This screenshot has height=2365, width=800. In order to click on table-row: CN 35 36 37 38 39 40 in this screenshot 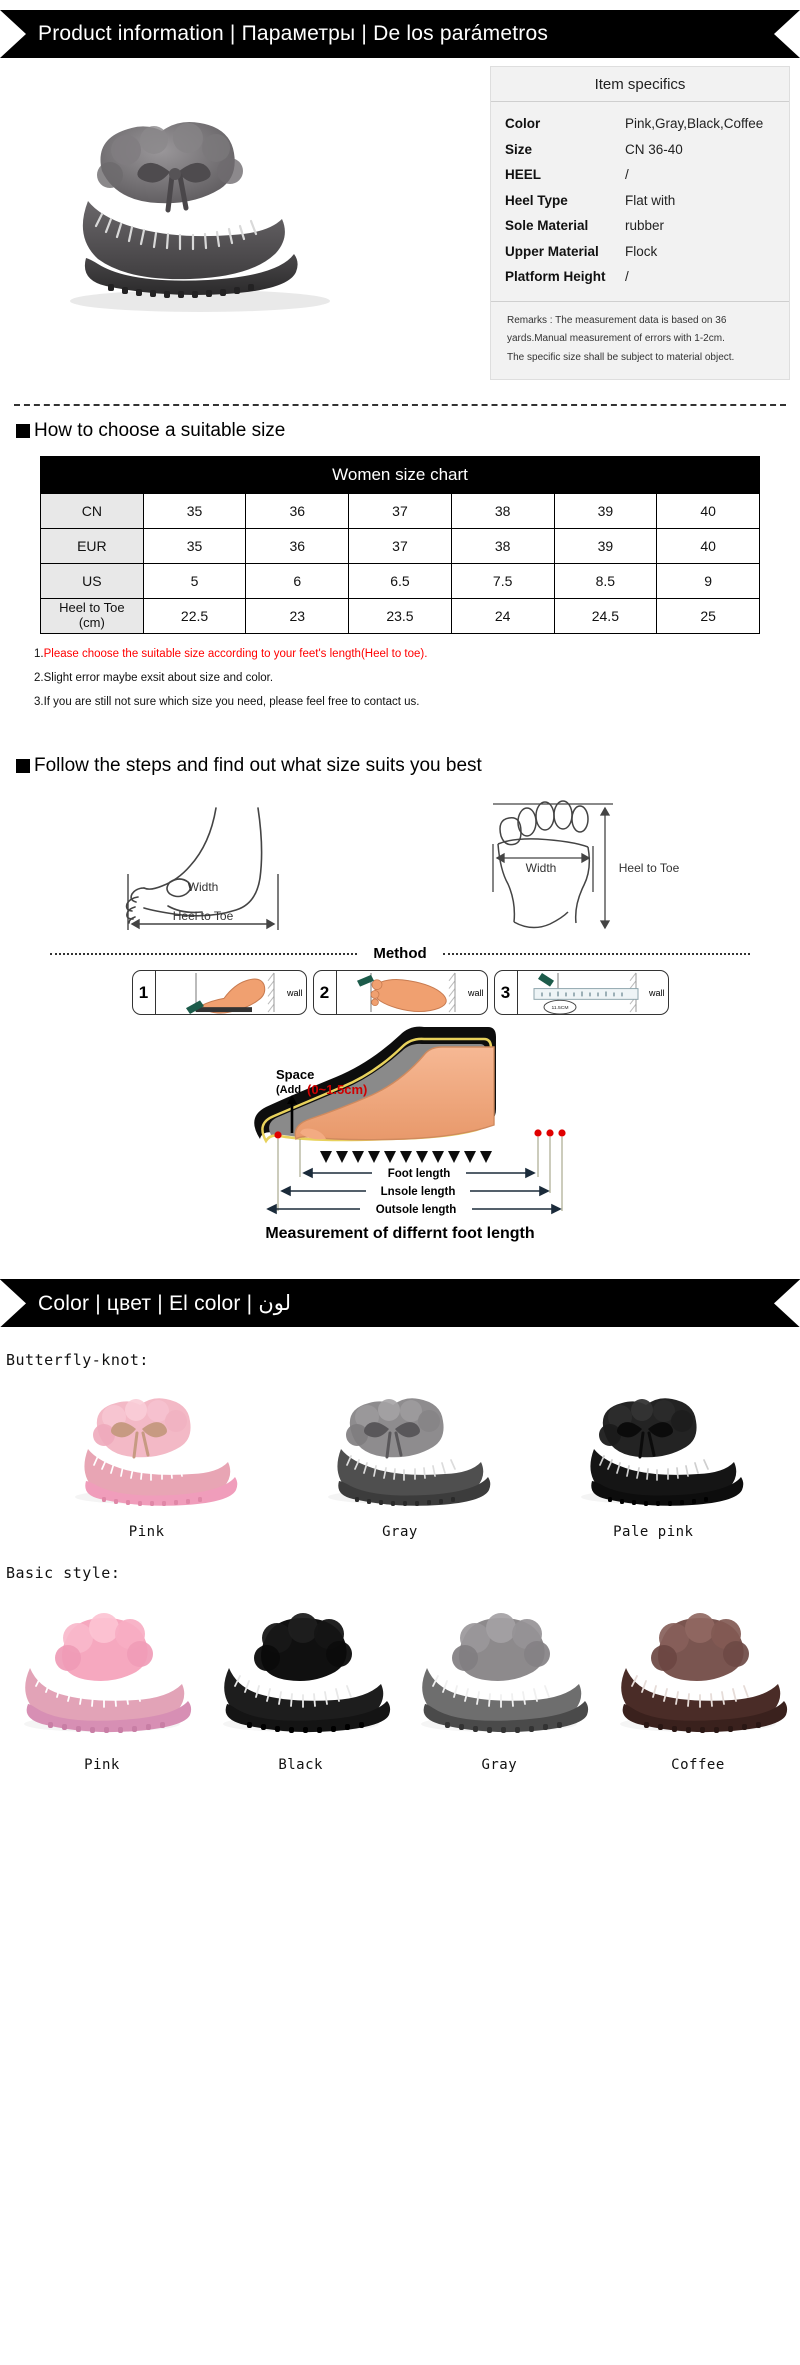, I will do `click(400, 511)`.